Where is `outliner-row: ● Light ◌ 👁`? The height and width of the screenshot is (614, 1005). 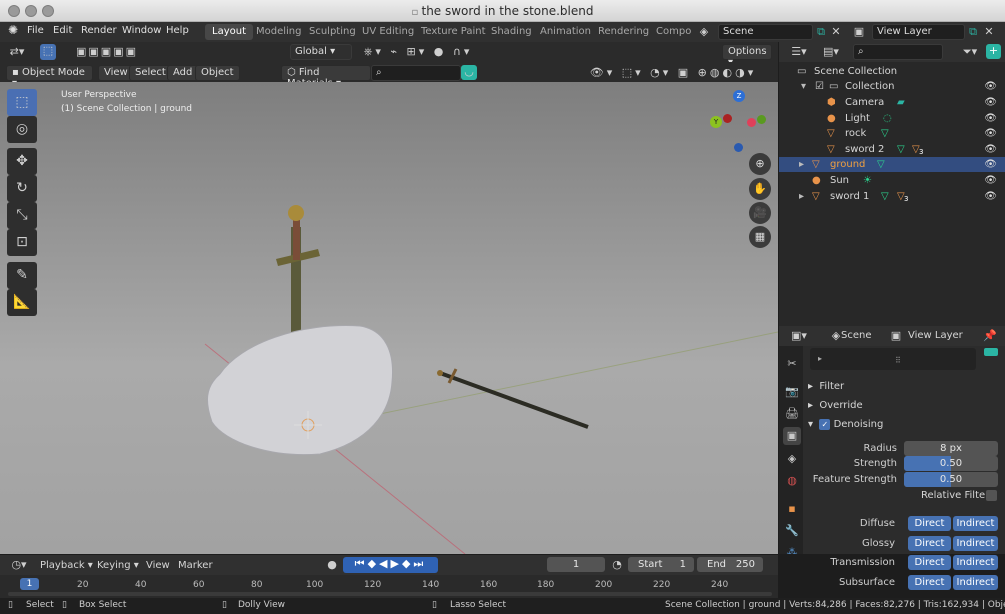 outliner-row: ● Light ◌ 👁 is located at coordinates (892, 118).